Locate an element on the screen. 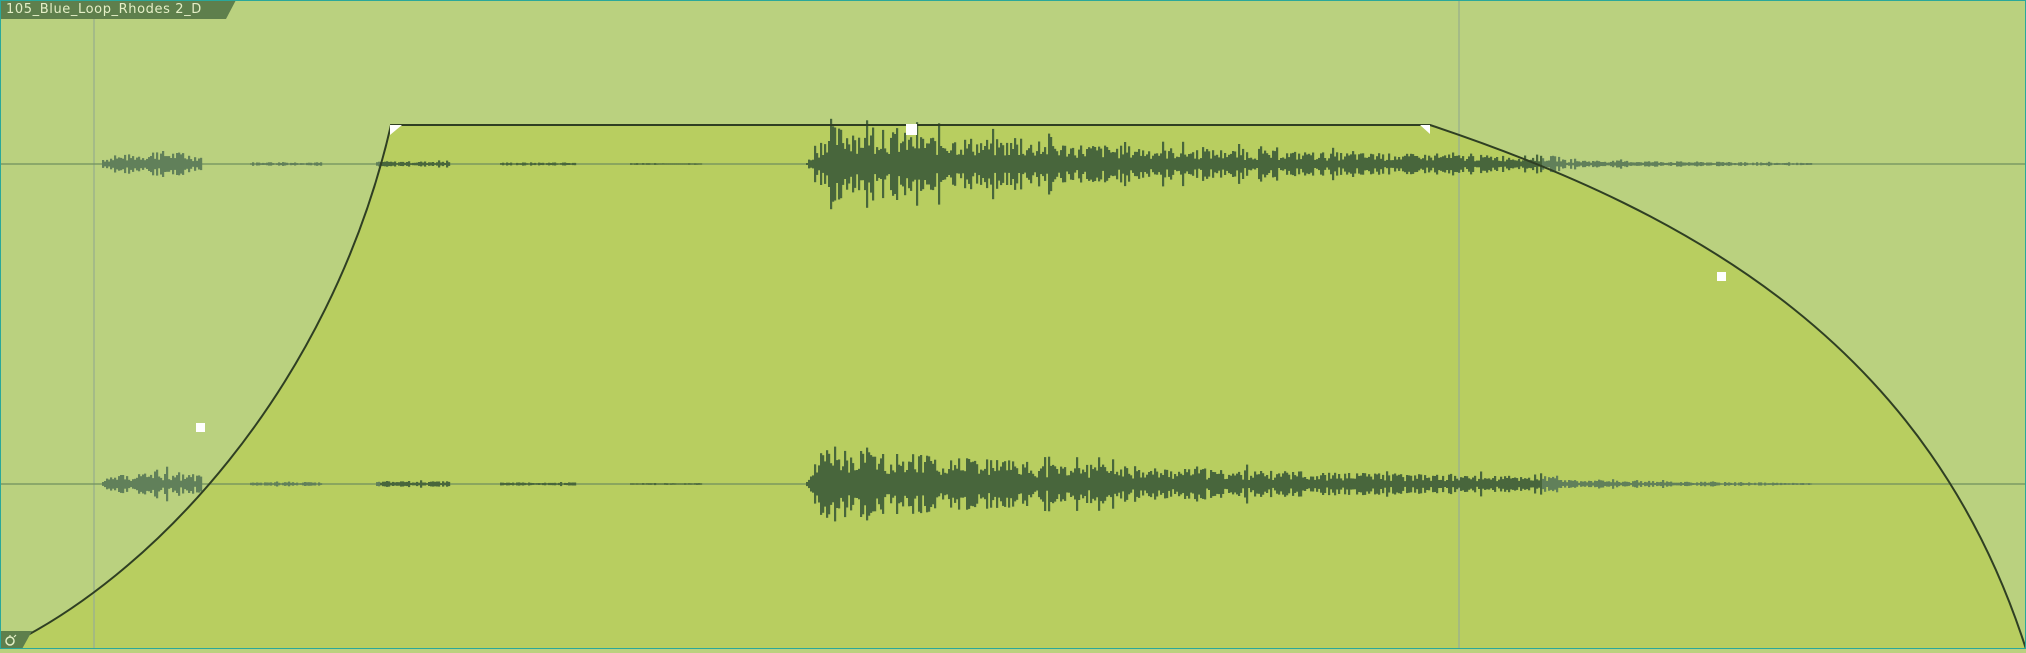  loop-icon is located at coordinates (16, 640).